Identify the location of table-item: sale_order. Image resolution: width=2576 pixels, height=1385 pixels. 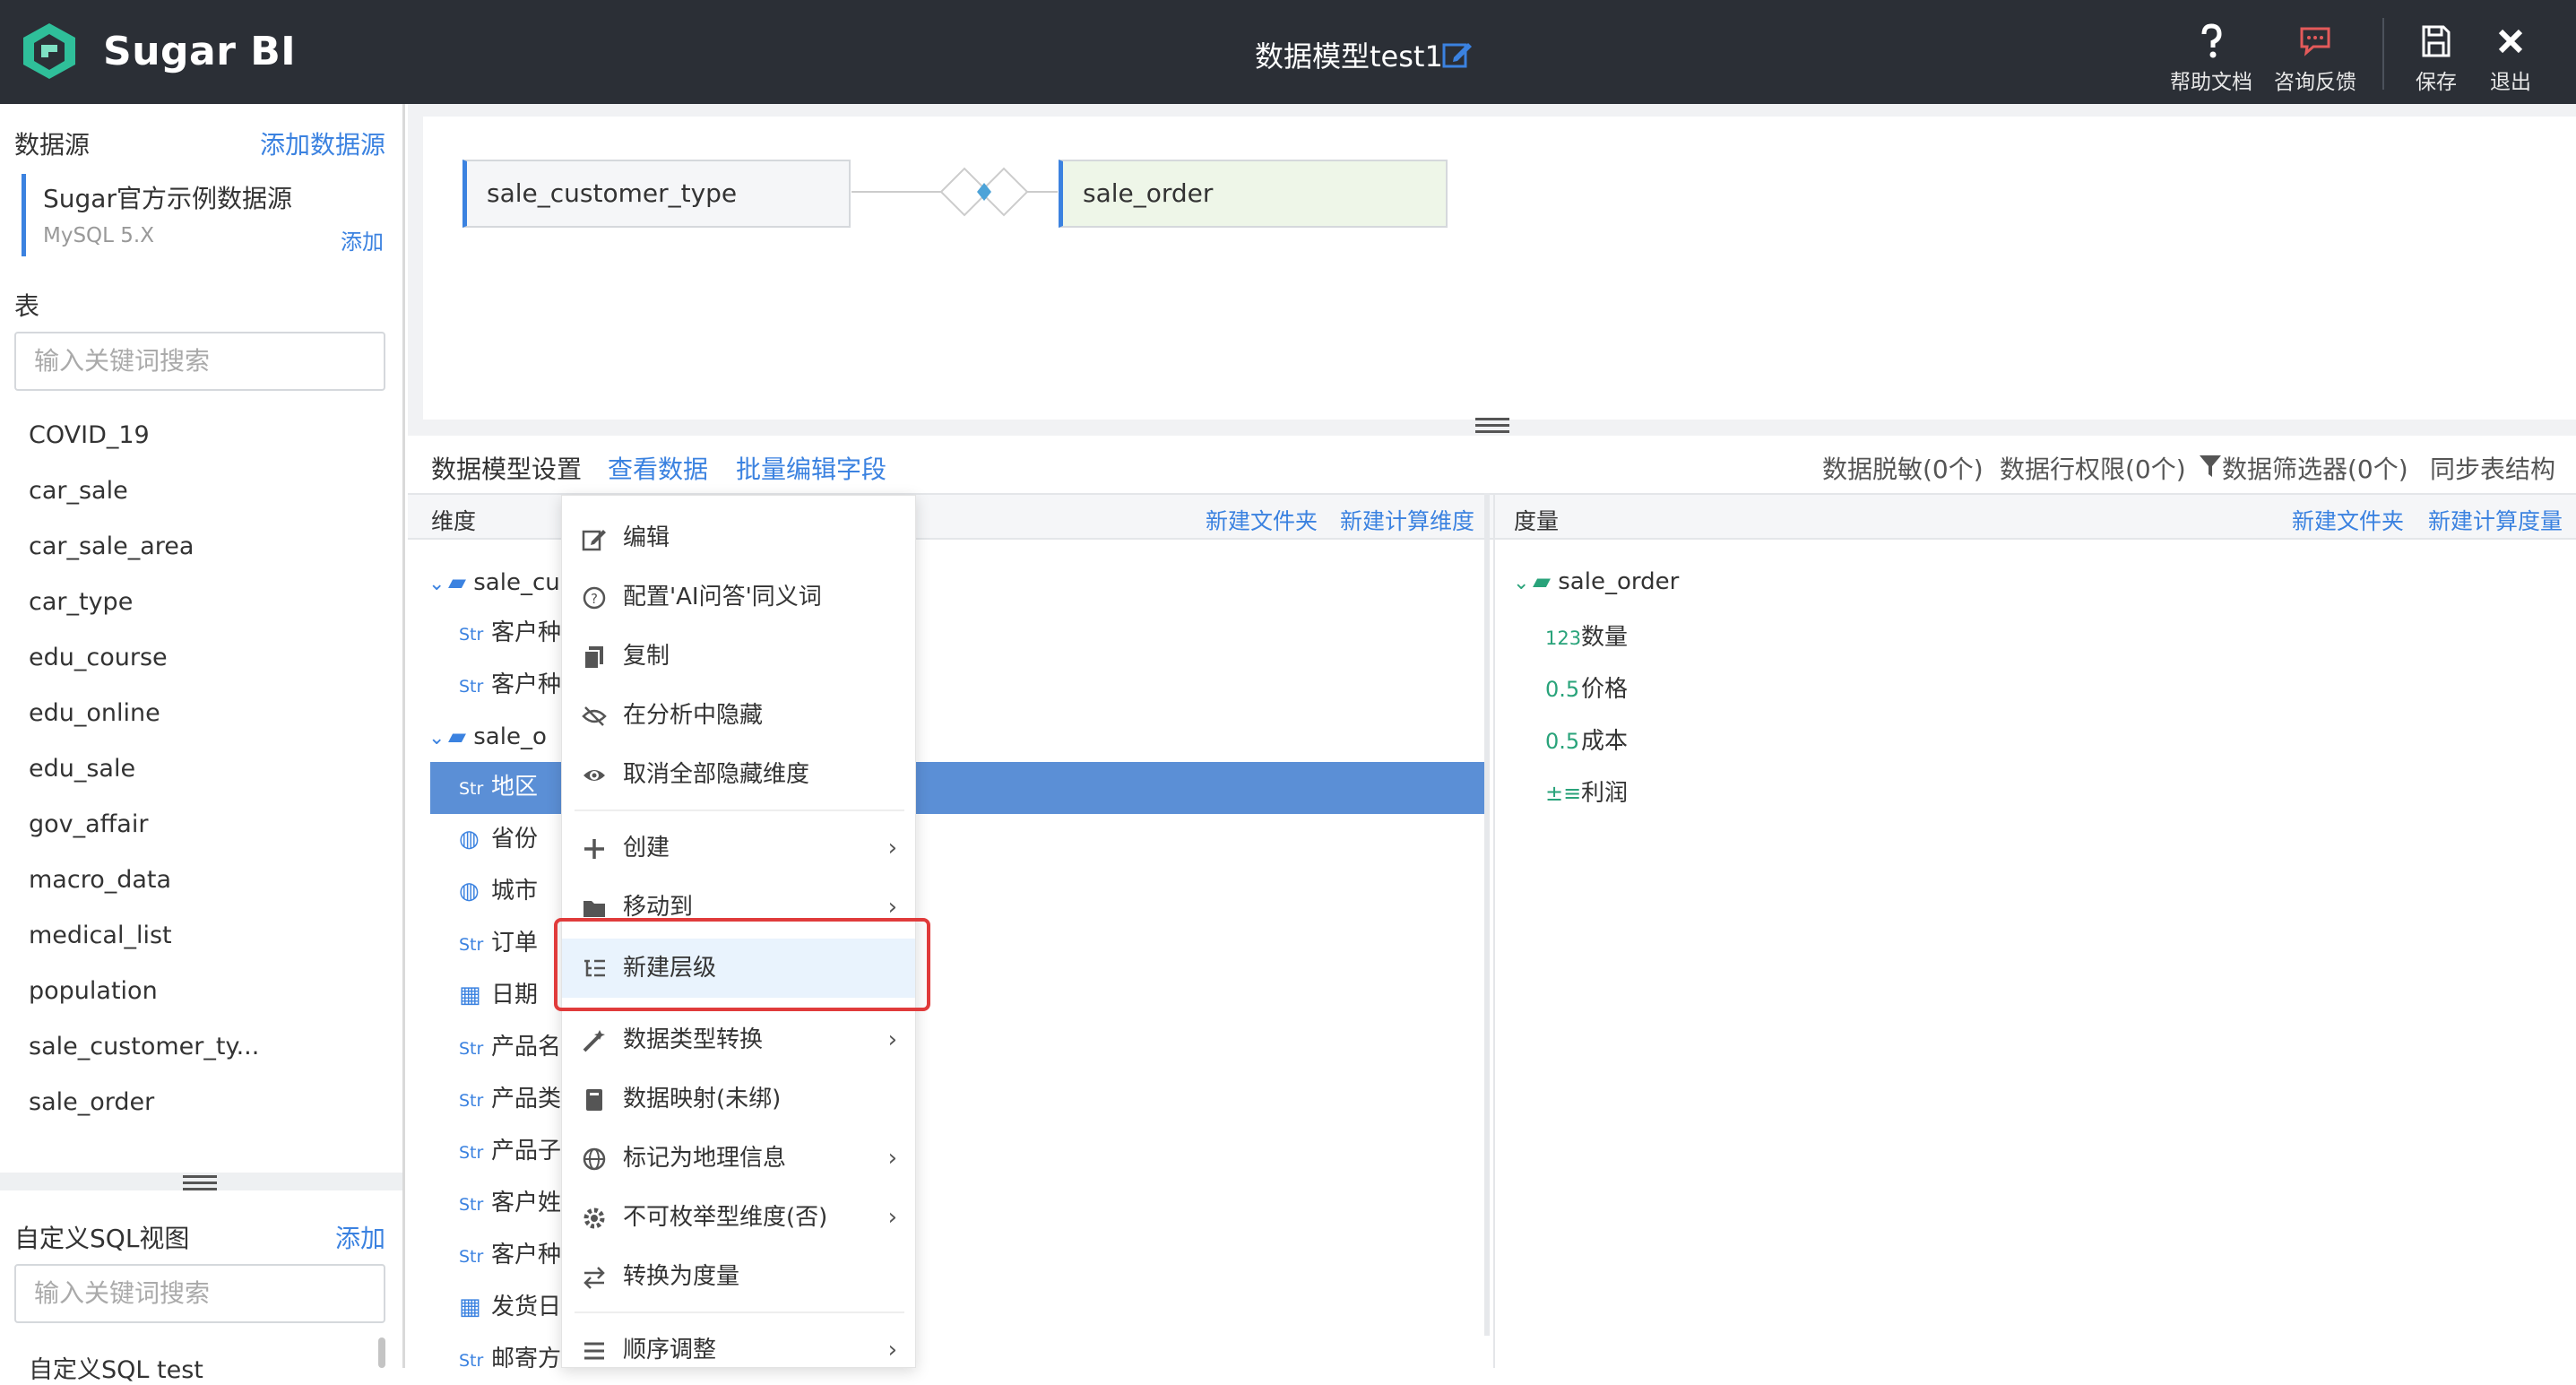
(91, 1102).